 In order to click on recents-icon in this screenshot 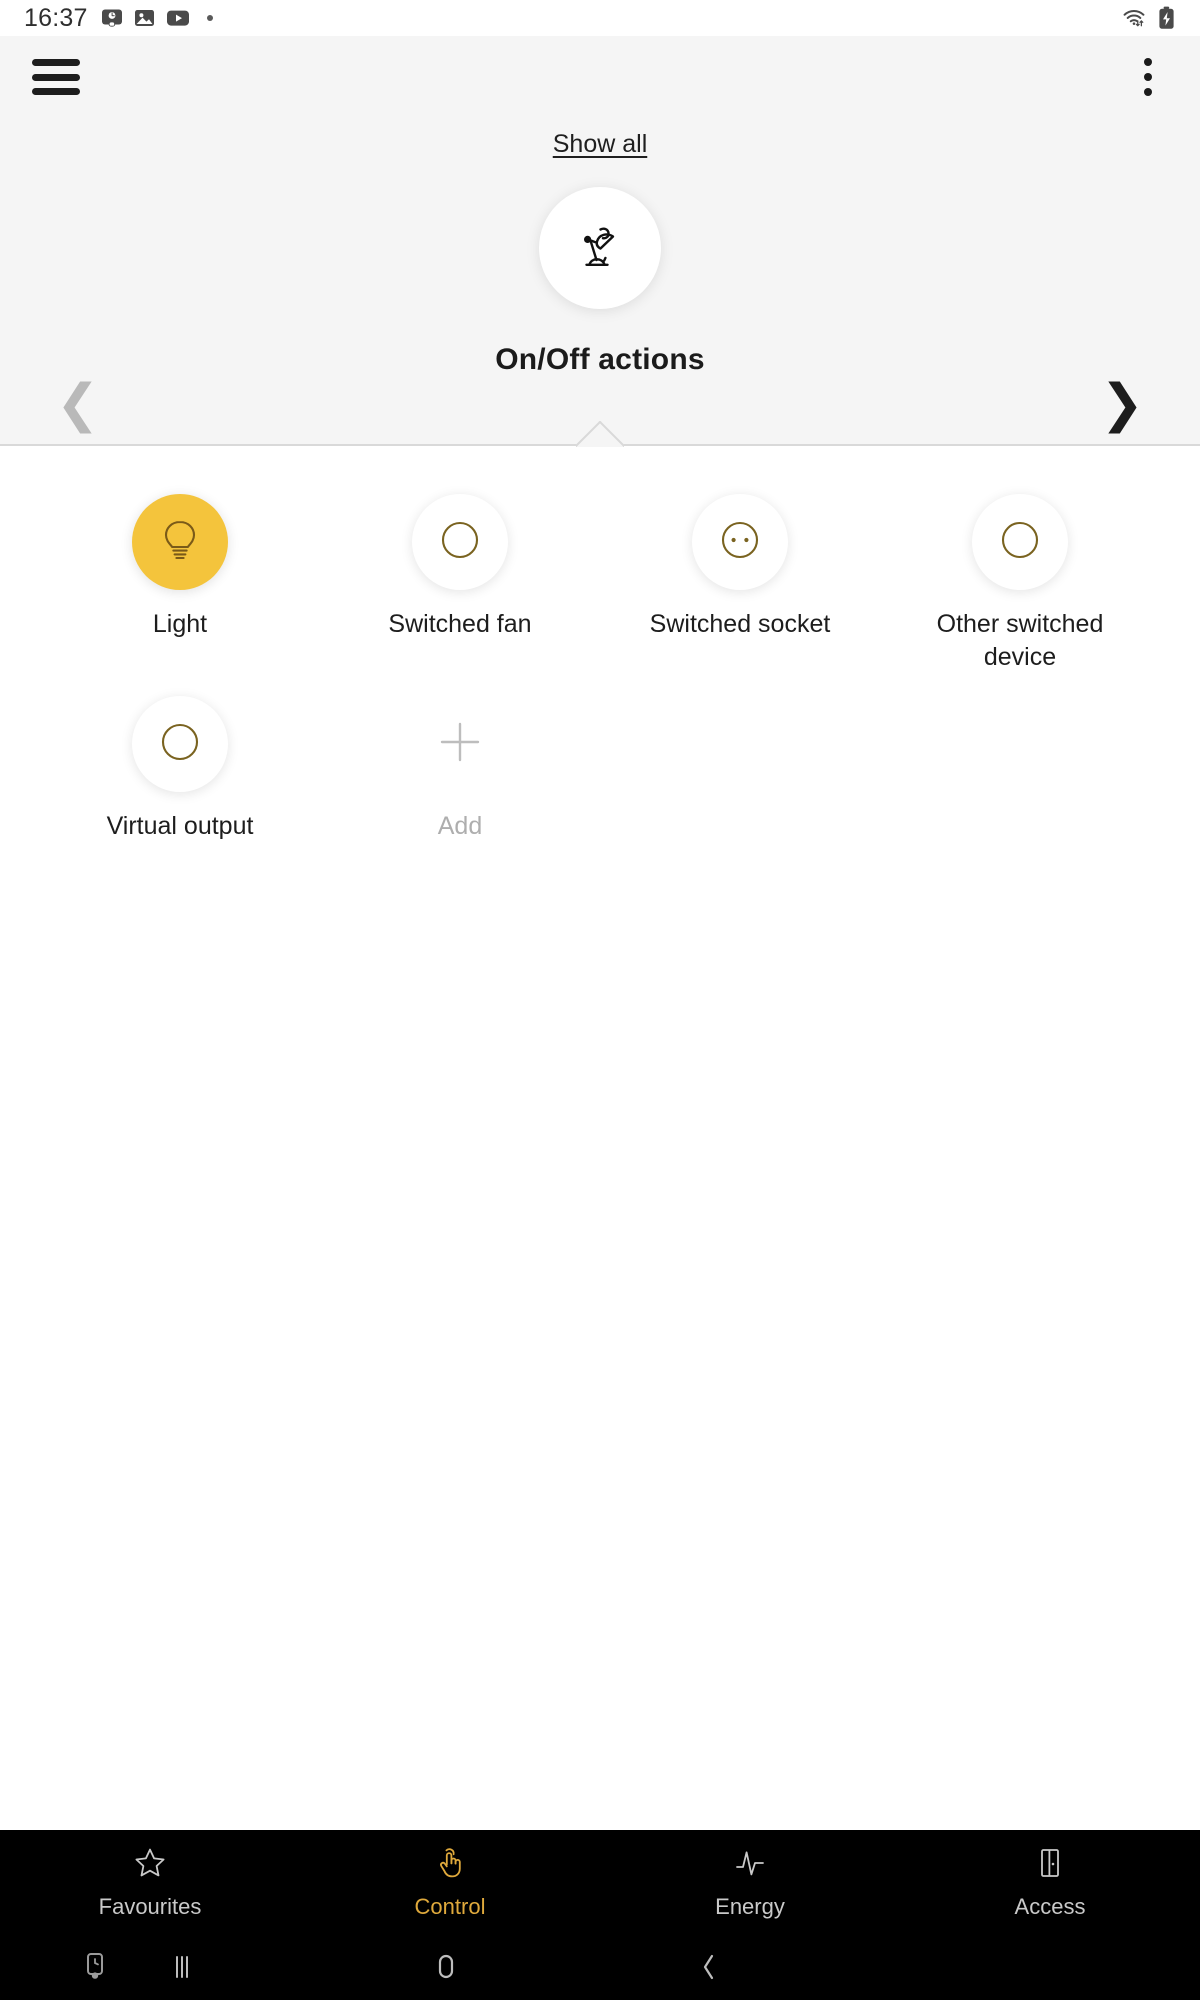, I will do `click(182, 1967)`.